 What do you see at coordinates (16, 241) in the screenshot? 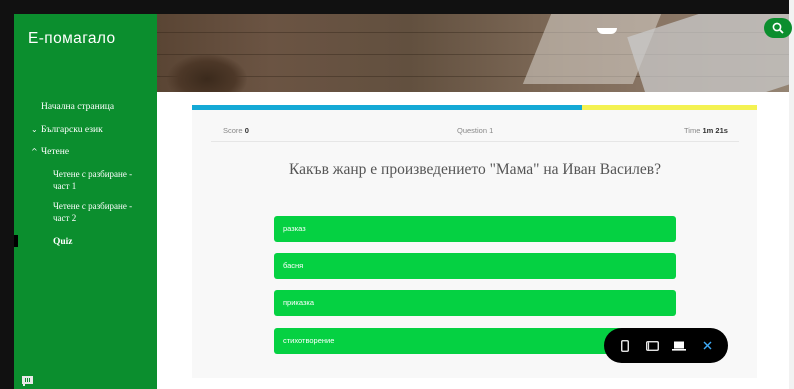
I see `active-item-marker` at bounding box center [16, 241].